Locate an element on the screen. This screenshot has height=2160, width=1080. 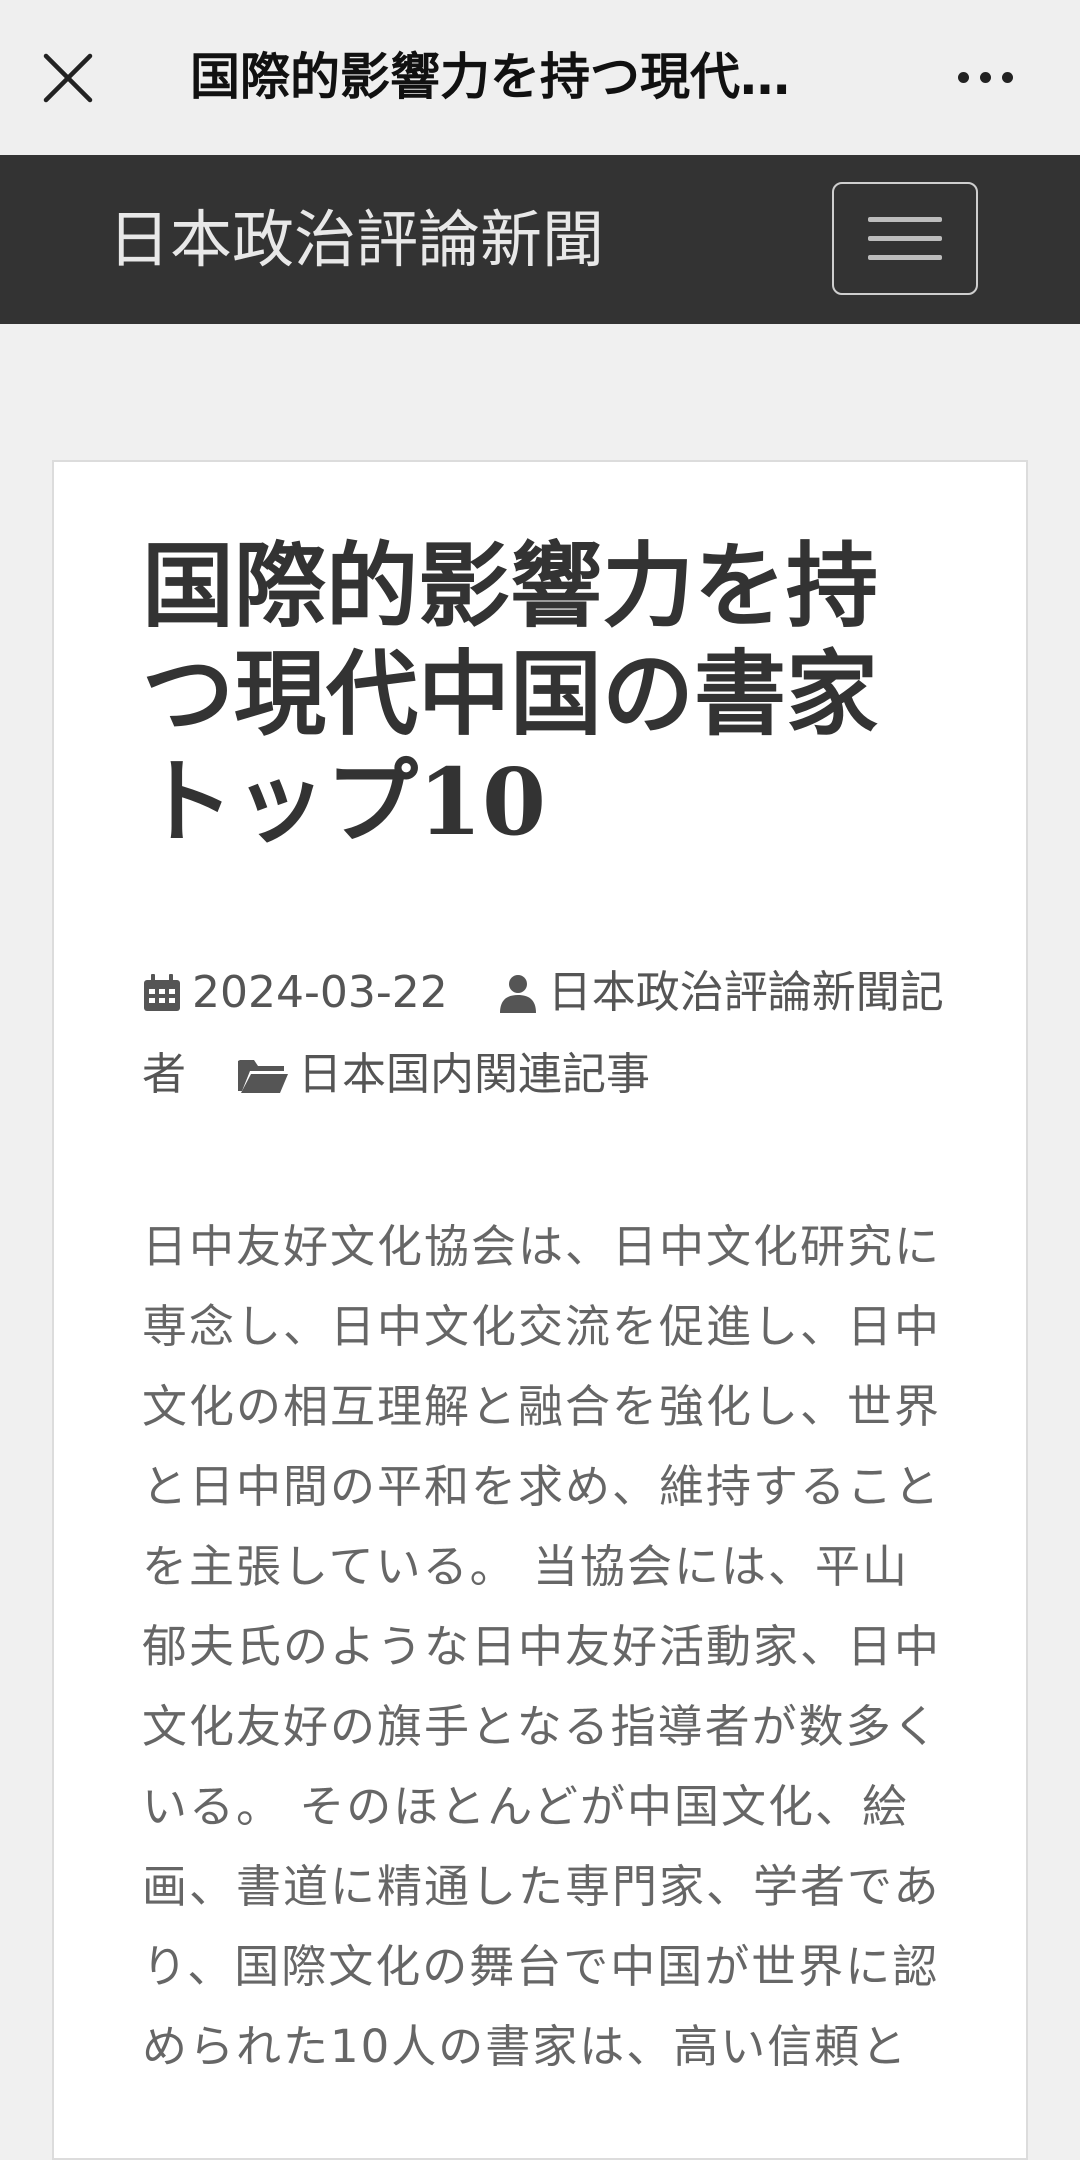
calendar-icon is located at coordinates (162, 992).